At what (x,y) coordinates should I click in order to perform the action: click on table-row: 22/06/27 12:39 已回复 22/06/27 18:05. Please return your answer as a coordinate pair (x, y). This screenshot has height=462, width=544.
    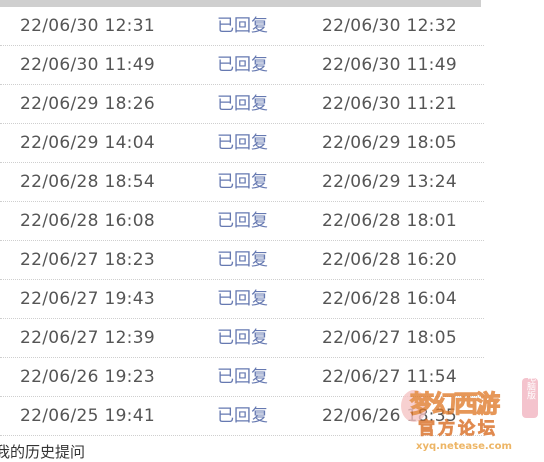
    Looking at the image, I should click on (242, 338).